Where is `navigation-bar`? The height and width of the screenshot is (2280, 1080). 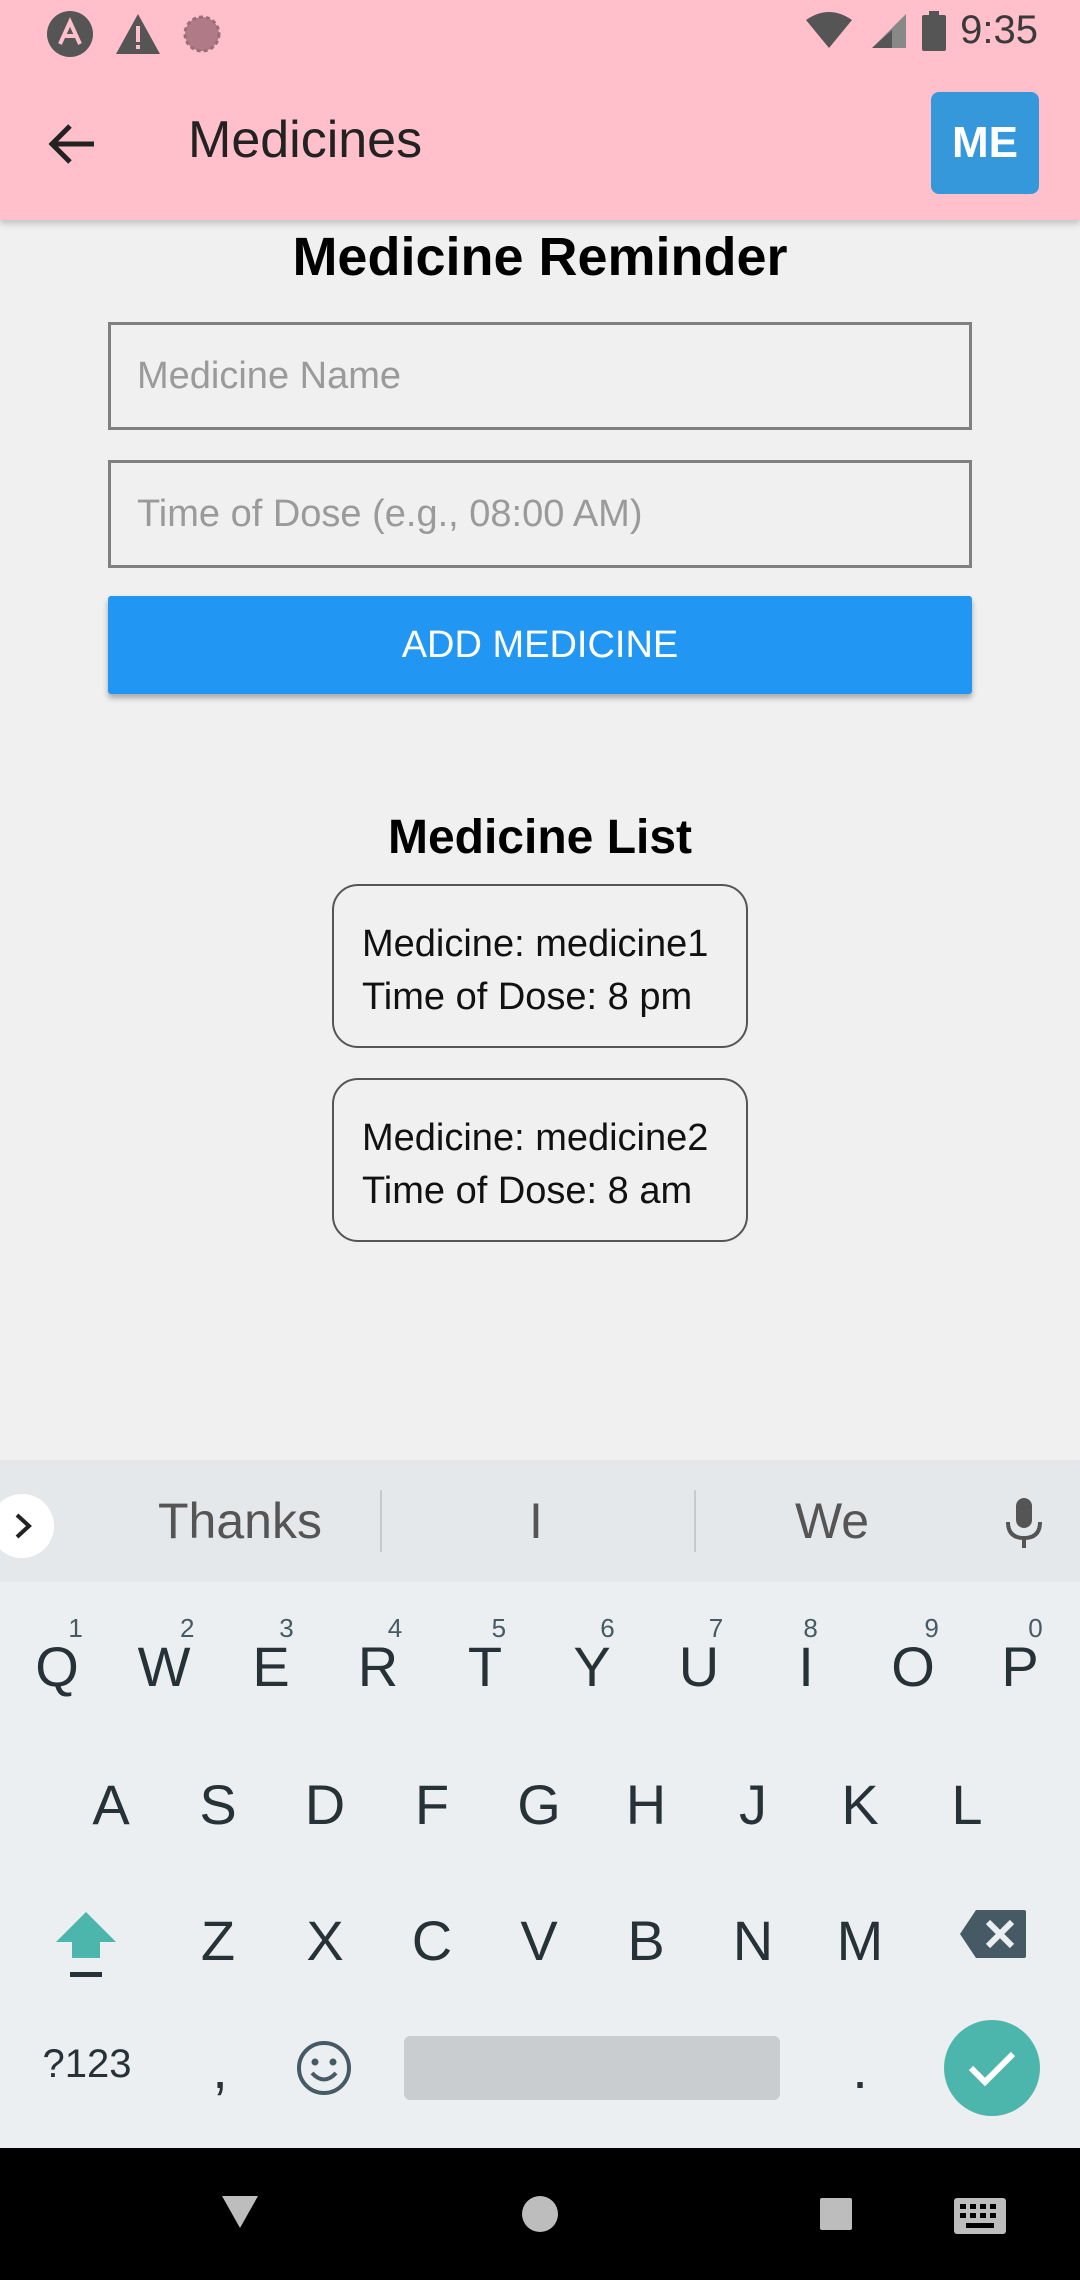
navigation-bar is located at coordinates (540, 2214).